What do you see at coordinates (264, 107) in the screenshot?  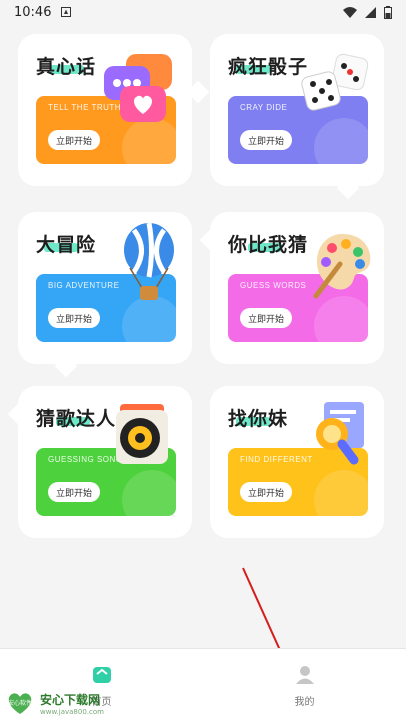 I see `card-subtitle: CRAY DIDE` at bounding box center [264, 107].